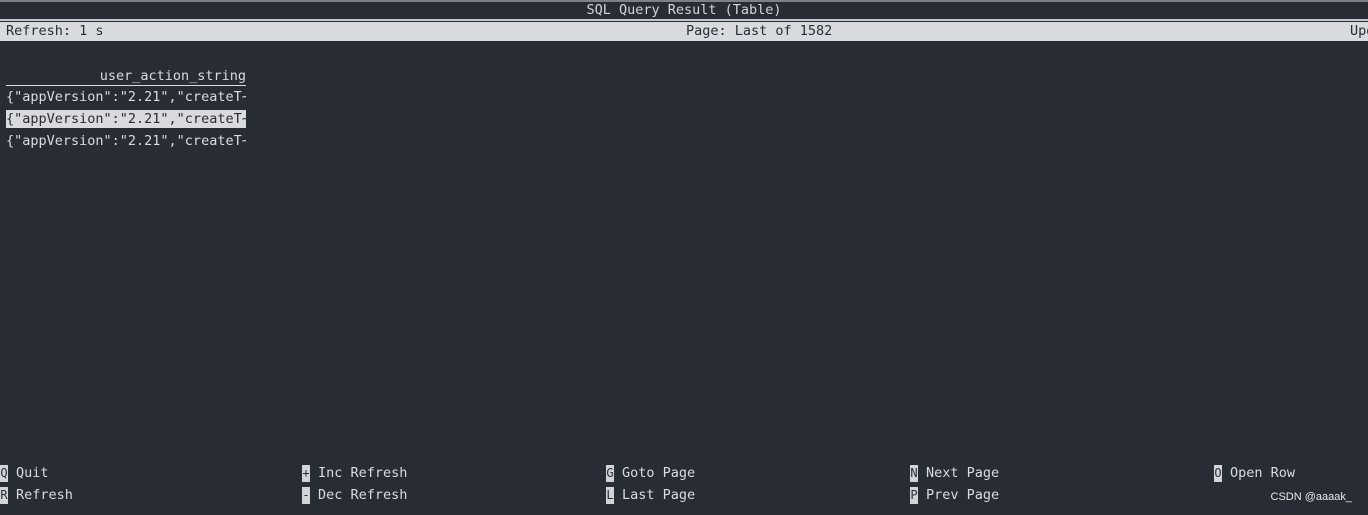  What do you see at coordinates (363, 495) in the screenshot?
I see `shortcut-label: Dec Refresh` at bounding box center [363, 495].